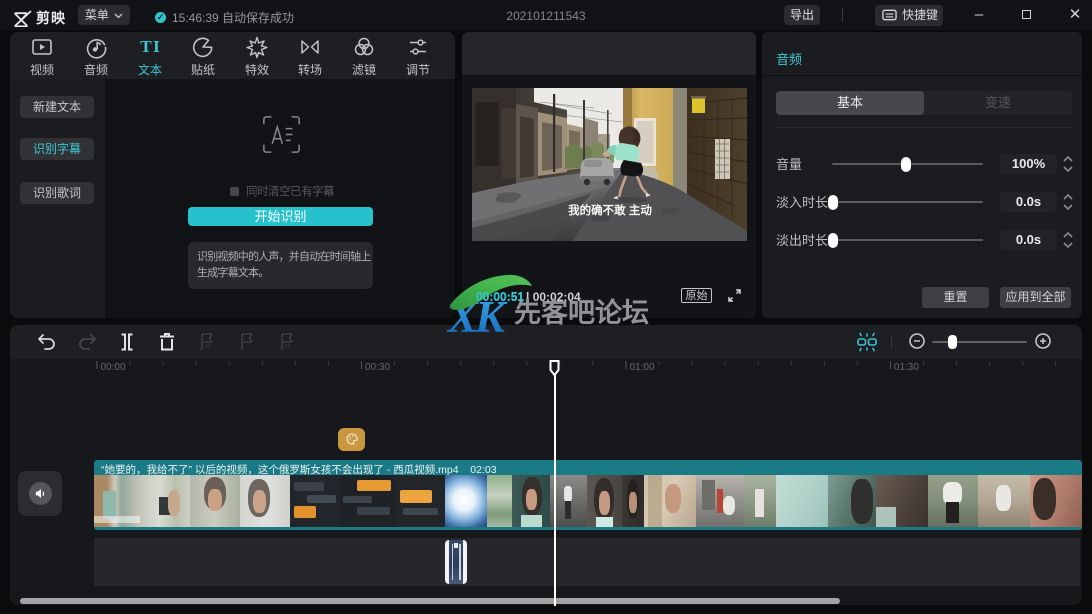 The width and height of the screenshot is (1092, 614). What do you see at coordinates (581, 312) in the screenshot?
I see `svg-text: 先客吧论坛` at bounding box center [581, 312].